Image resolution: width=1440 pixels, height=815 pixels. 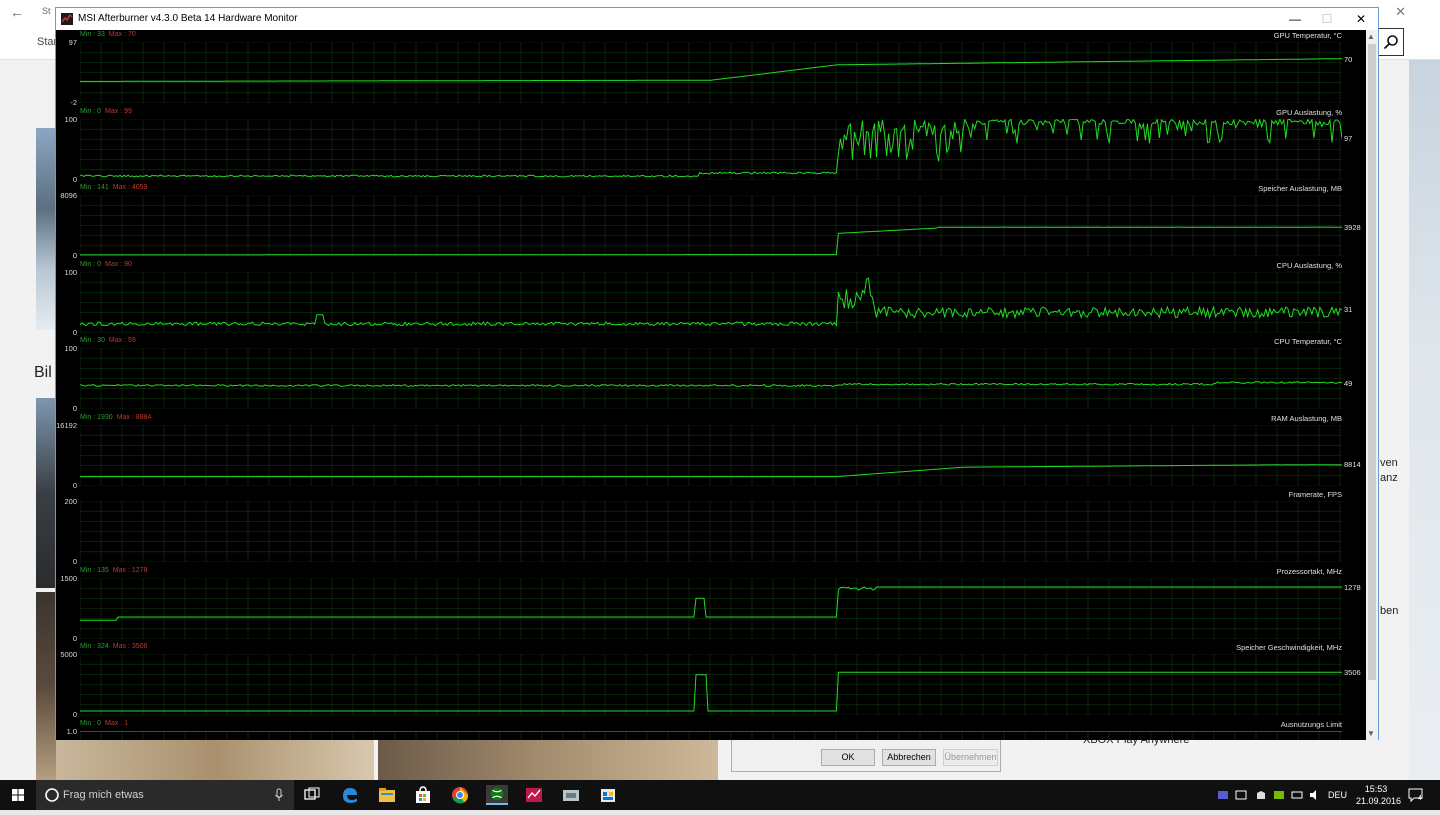 What do you see at coordinates (387, 795) in the screenshot?
I see `file-explorer-icon` at bounding box center [387, 795].